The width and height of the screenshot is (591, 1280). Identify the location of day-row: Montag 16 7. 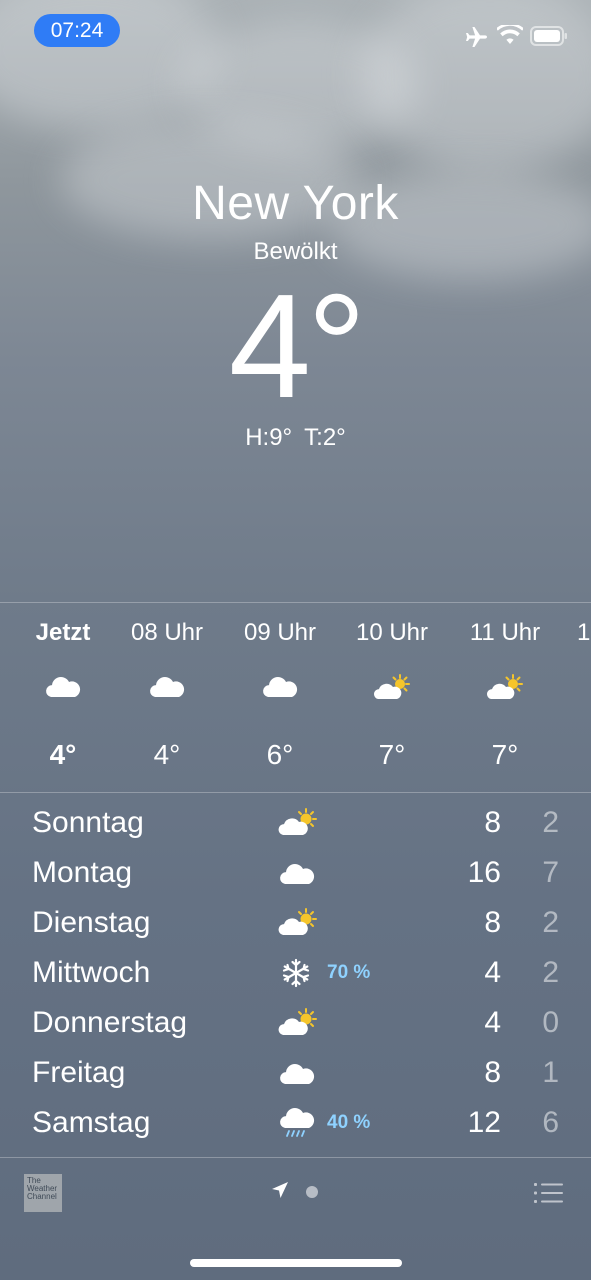
(295, 875).